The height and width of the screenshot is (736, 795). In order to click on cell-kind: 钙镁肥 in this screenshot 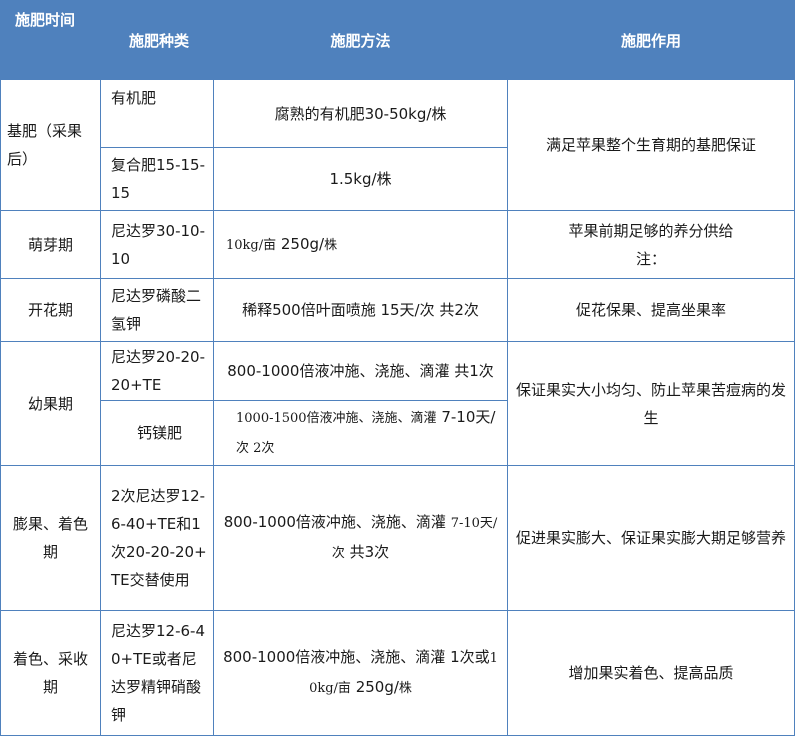, I will do `click(157, 433)`.